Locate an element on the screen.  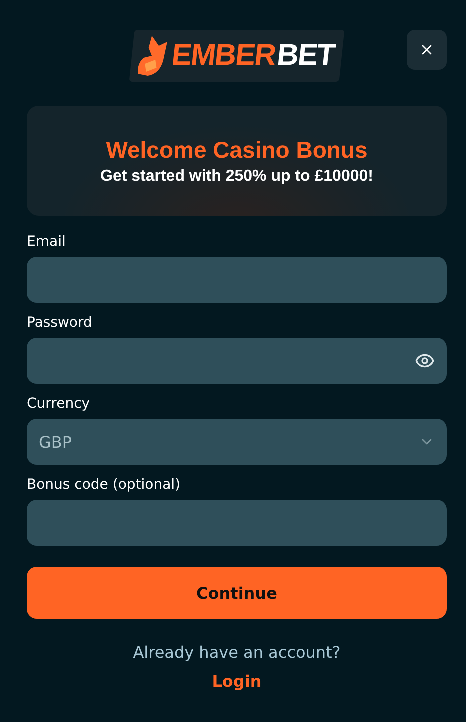
field-label: Bonus code (optional) is located at coordinates (104, 485).